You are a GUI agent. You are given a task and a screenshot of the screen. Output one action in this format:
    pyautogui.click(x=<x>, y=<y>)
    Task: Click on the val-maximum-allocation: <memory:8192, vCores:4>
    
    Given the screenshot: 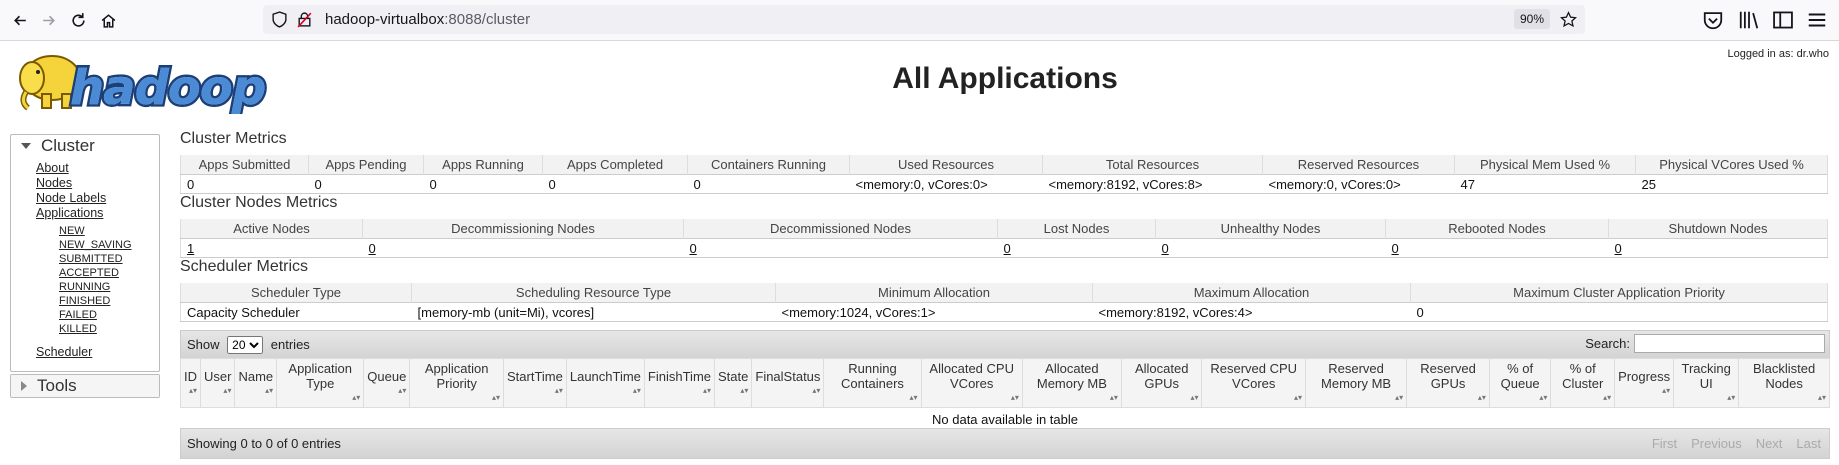 What is the action you would take?
    pyautogui.click(x=1251, y=312)
    